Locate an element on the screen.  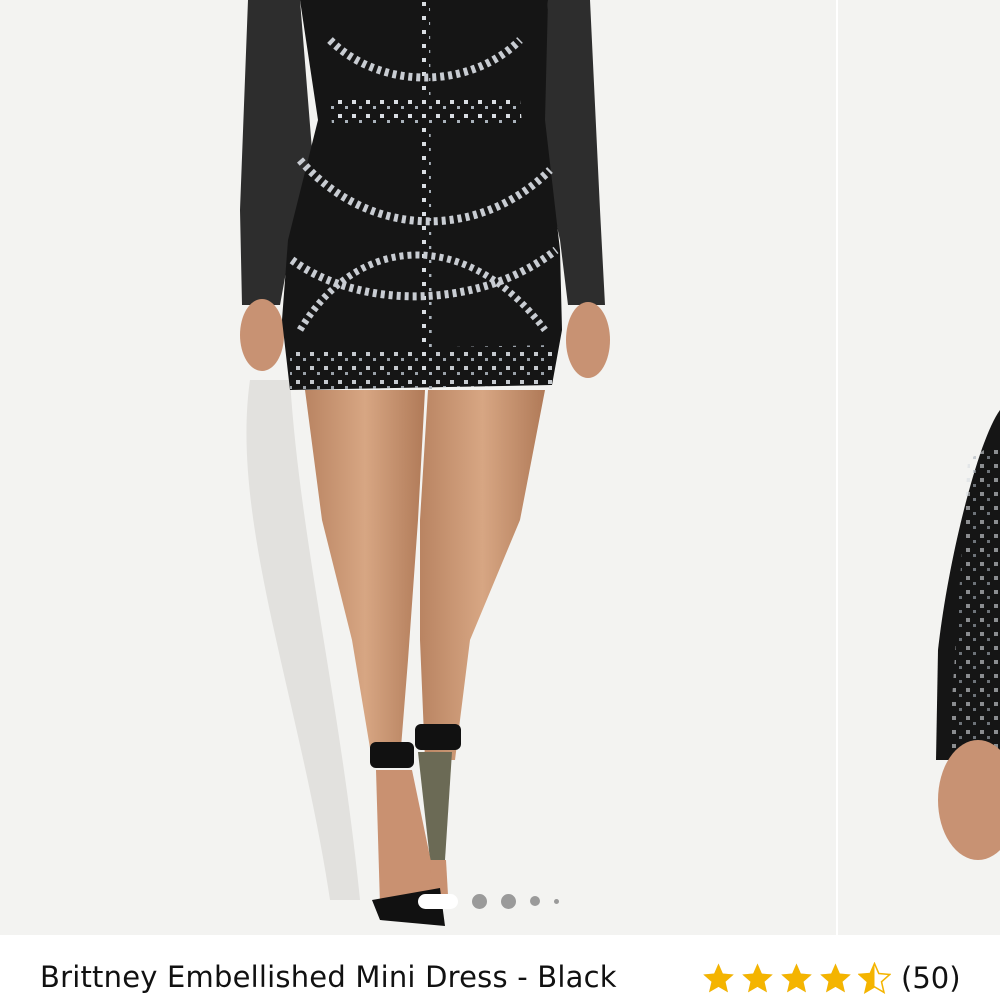
product-rating: (50) is located at coordinates (831, 978).